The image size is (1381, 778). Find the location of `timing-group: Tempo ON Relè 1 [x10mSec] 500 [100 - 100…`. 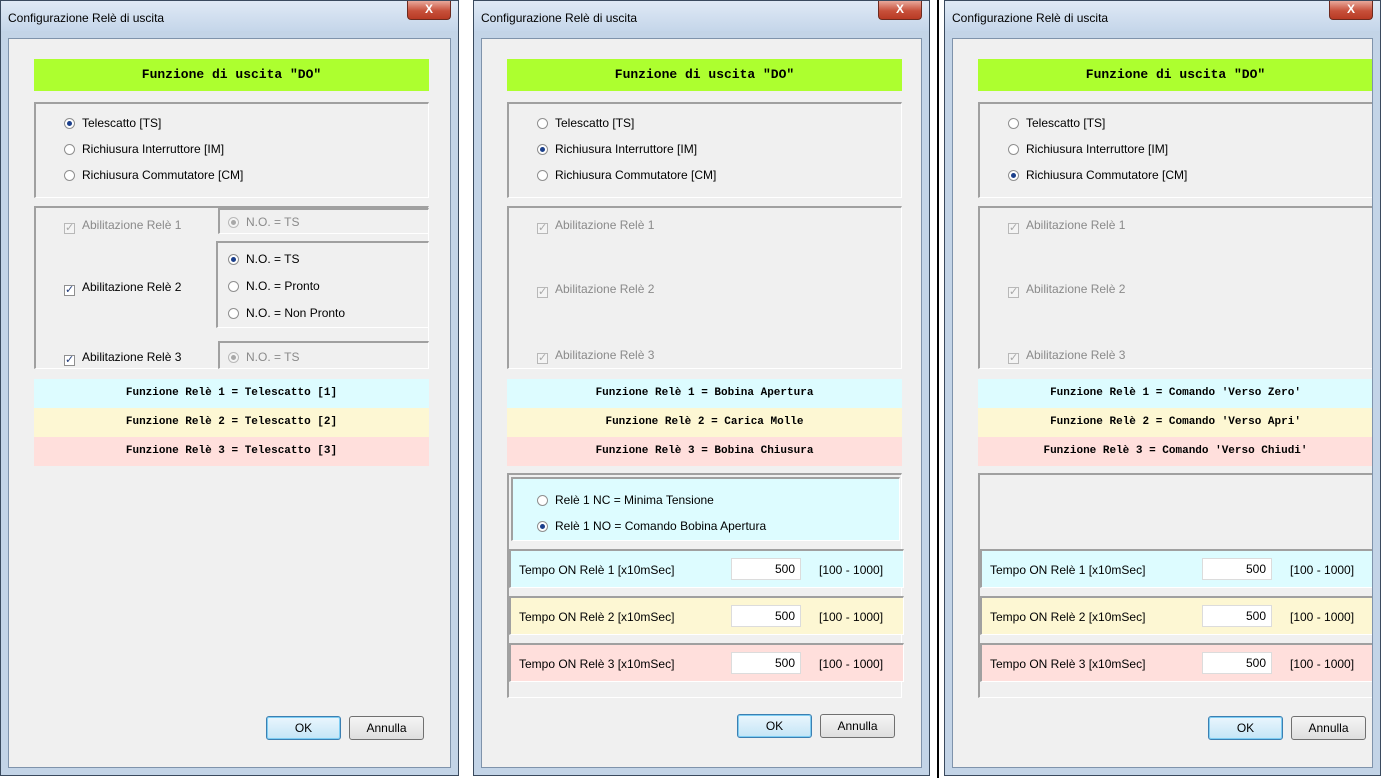

timing-group: Tempo ON Relè 1 [x10mSec] 500 [100 - 100… is located at coordinates (1175, 585).